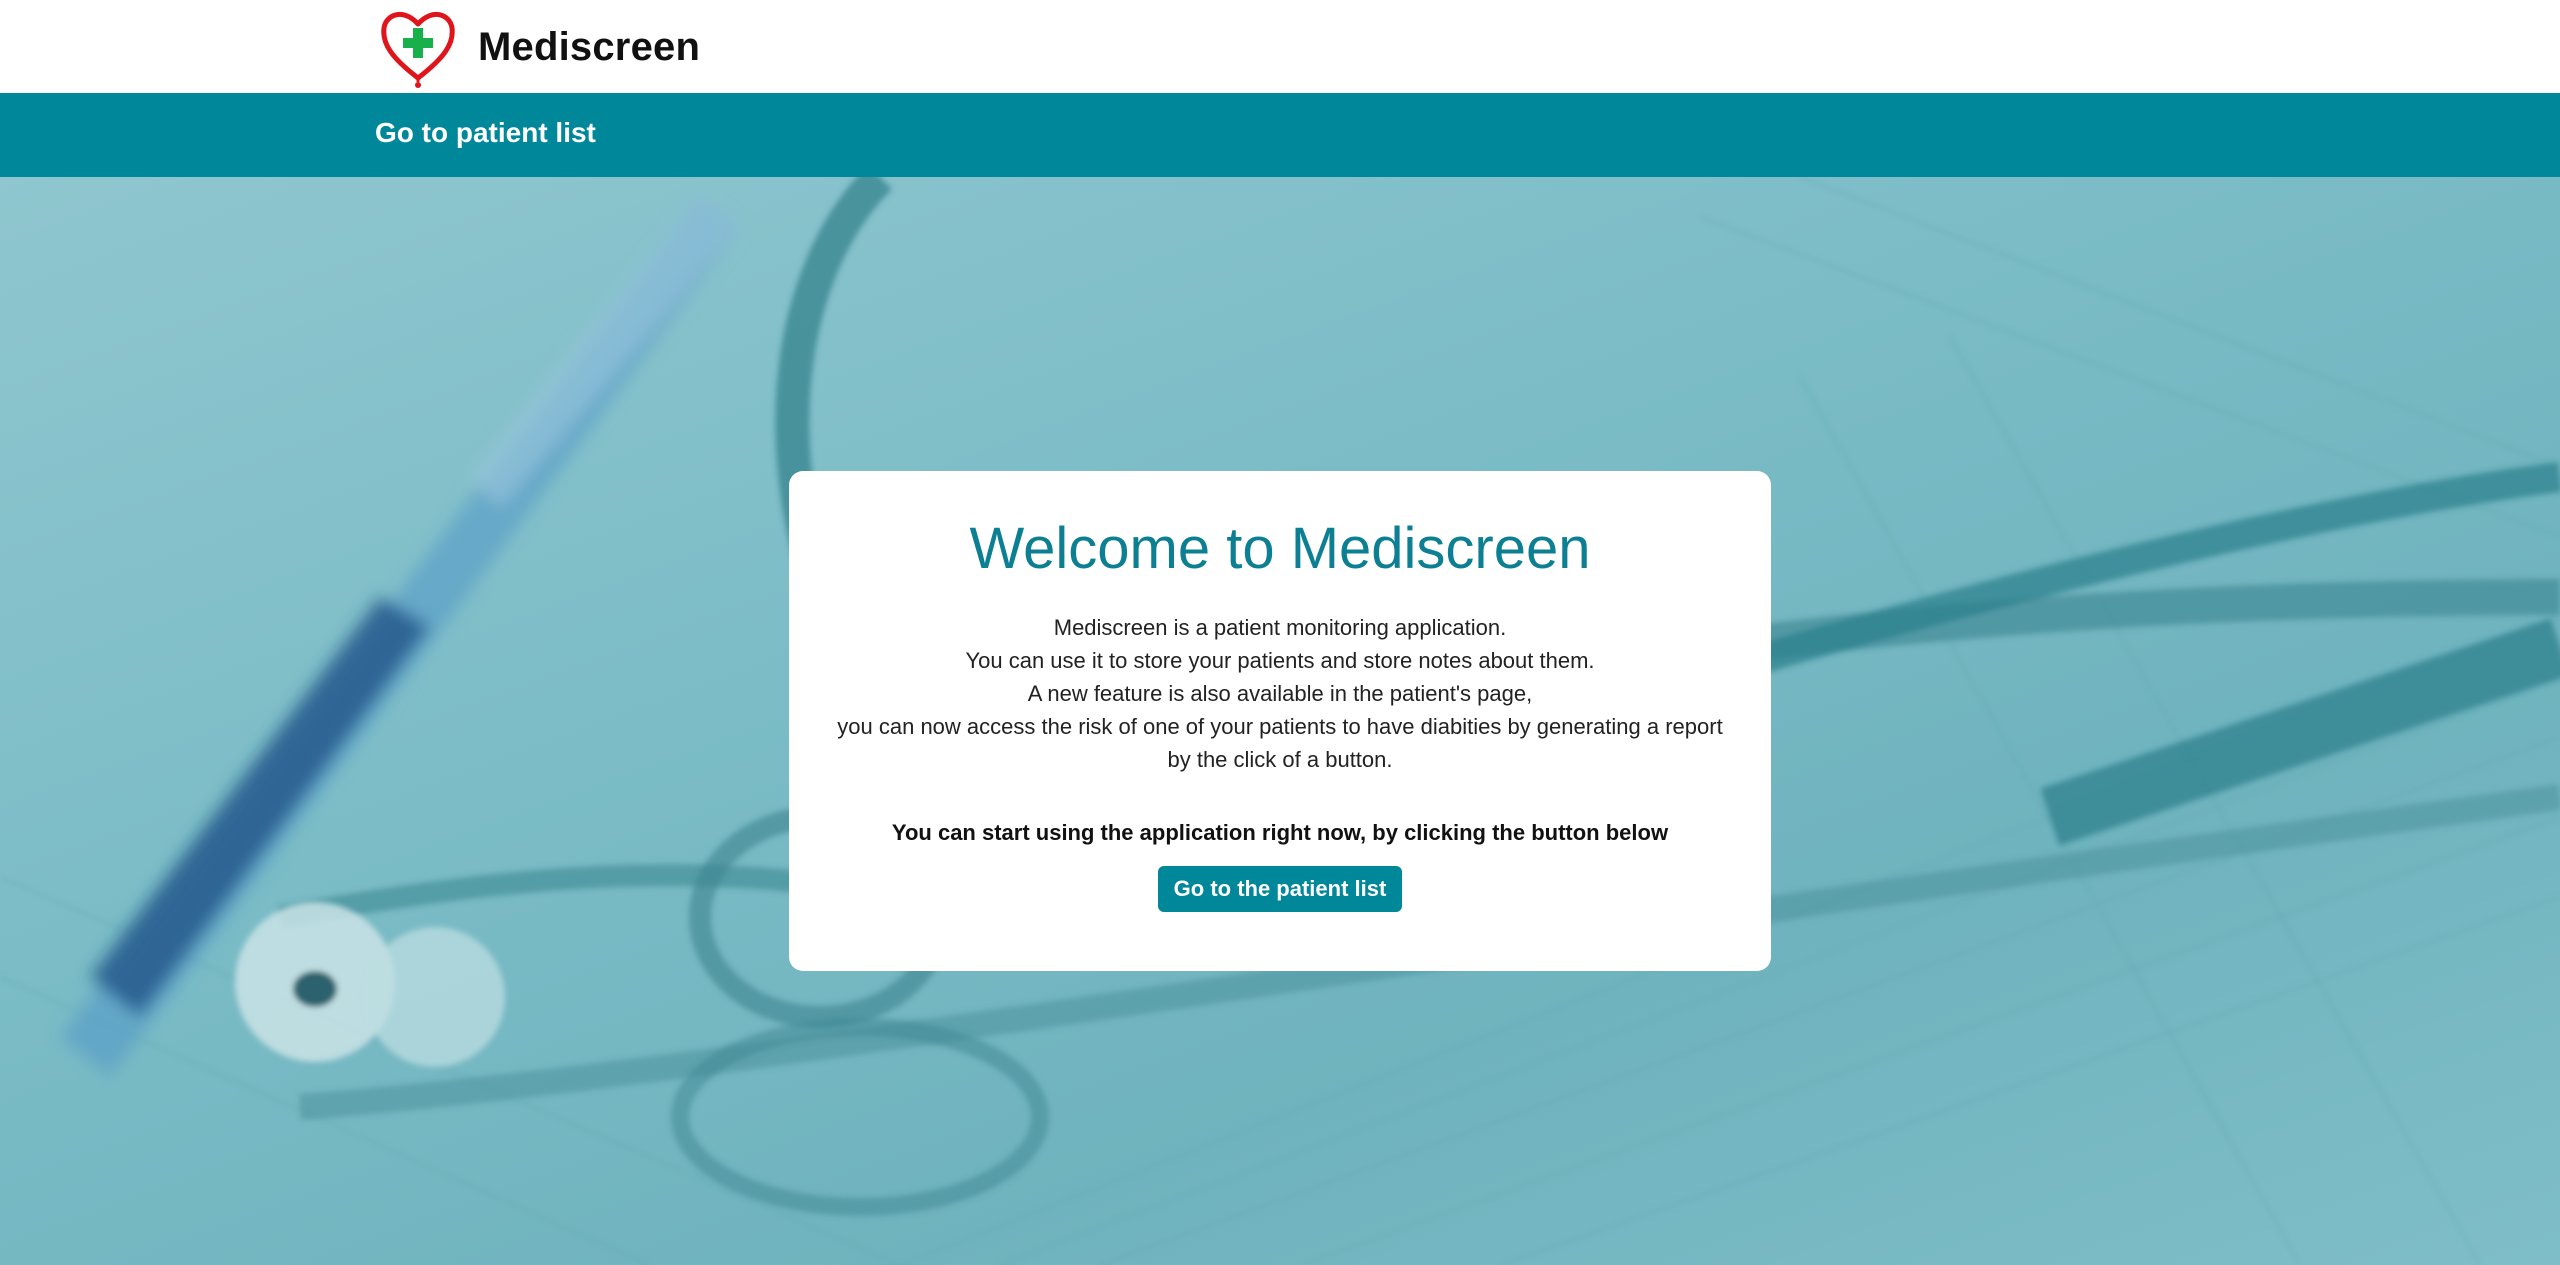 This screenshot has width=2560, height=1265. What do you see at coordinates (418, 50) in the screenshot?
I see `heart-cross-icon` at bounding box center [418, 50].